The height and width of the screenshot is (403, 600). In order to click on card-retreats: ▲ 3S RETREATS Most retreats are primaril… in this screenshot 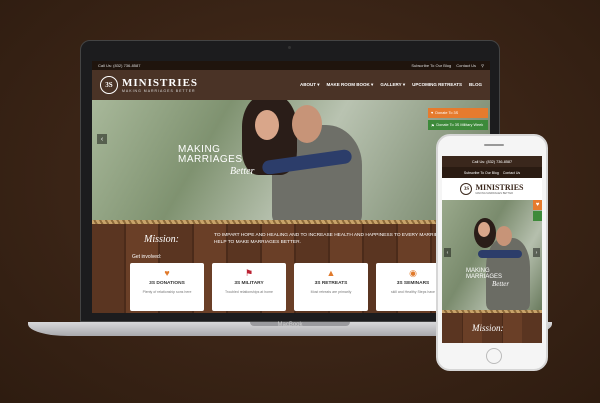, I will do `click(331, 287)`.